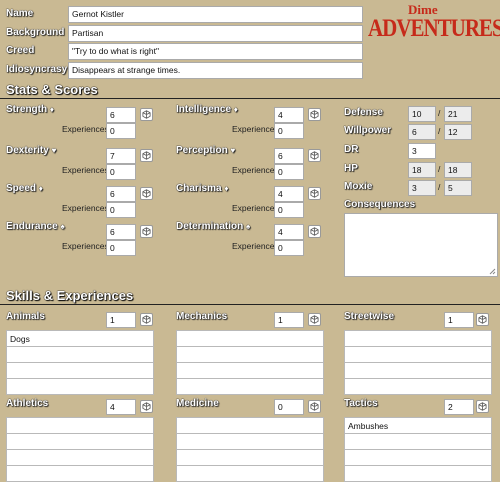  I want to click on creed-label: Creed, so click(20, 50).